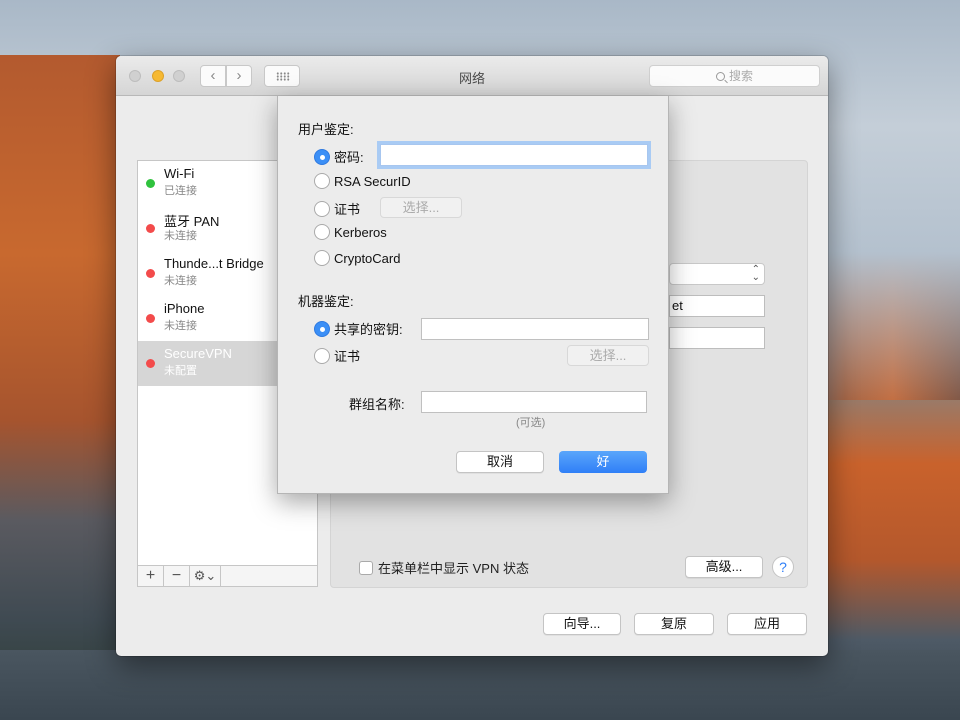 Image resolution: width=960 pixels, height=720 pixels. Describe the element at coordinates (227, 576) in the screenshot. I see `service-list-toolbar: + − ⚙⌄` at that location.